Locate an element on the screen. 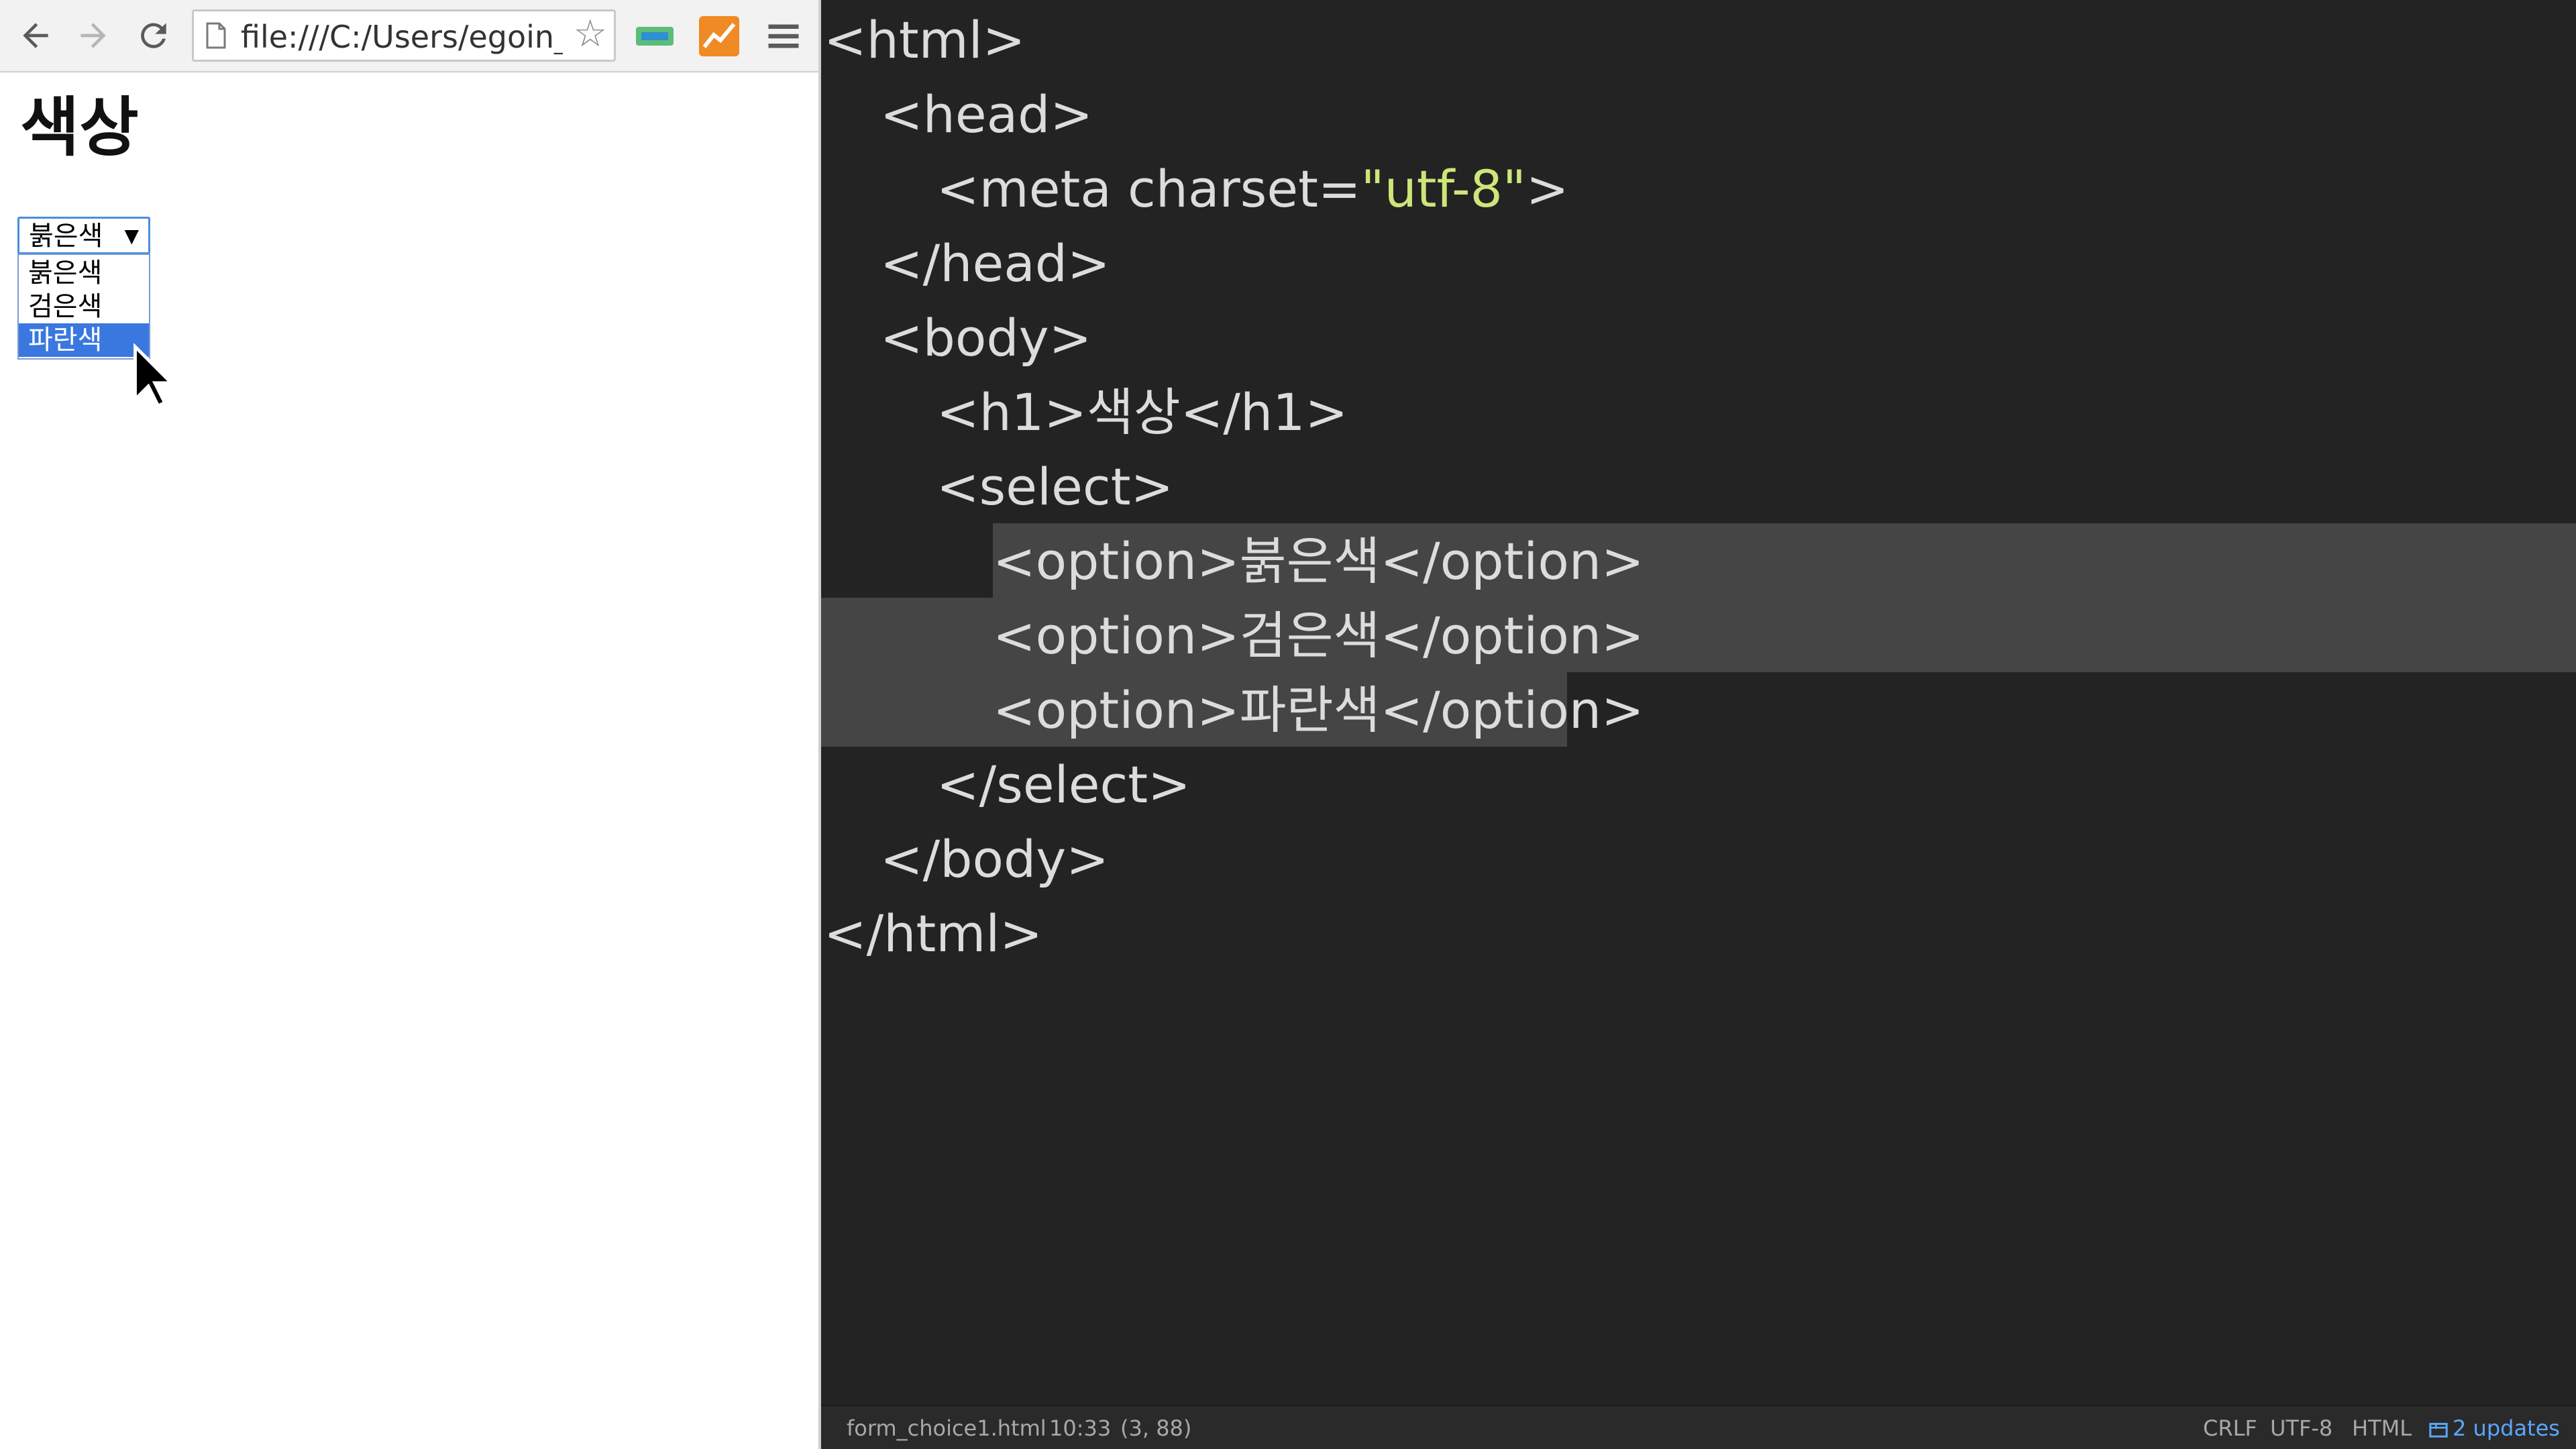 The height and width of the screenshot is (1449, 2576). reload-icon is located at coordinates (153, 35).